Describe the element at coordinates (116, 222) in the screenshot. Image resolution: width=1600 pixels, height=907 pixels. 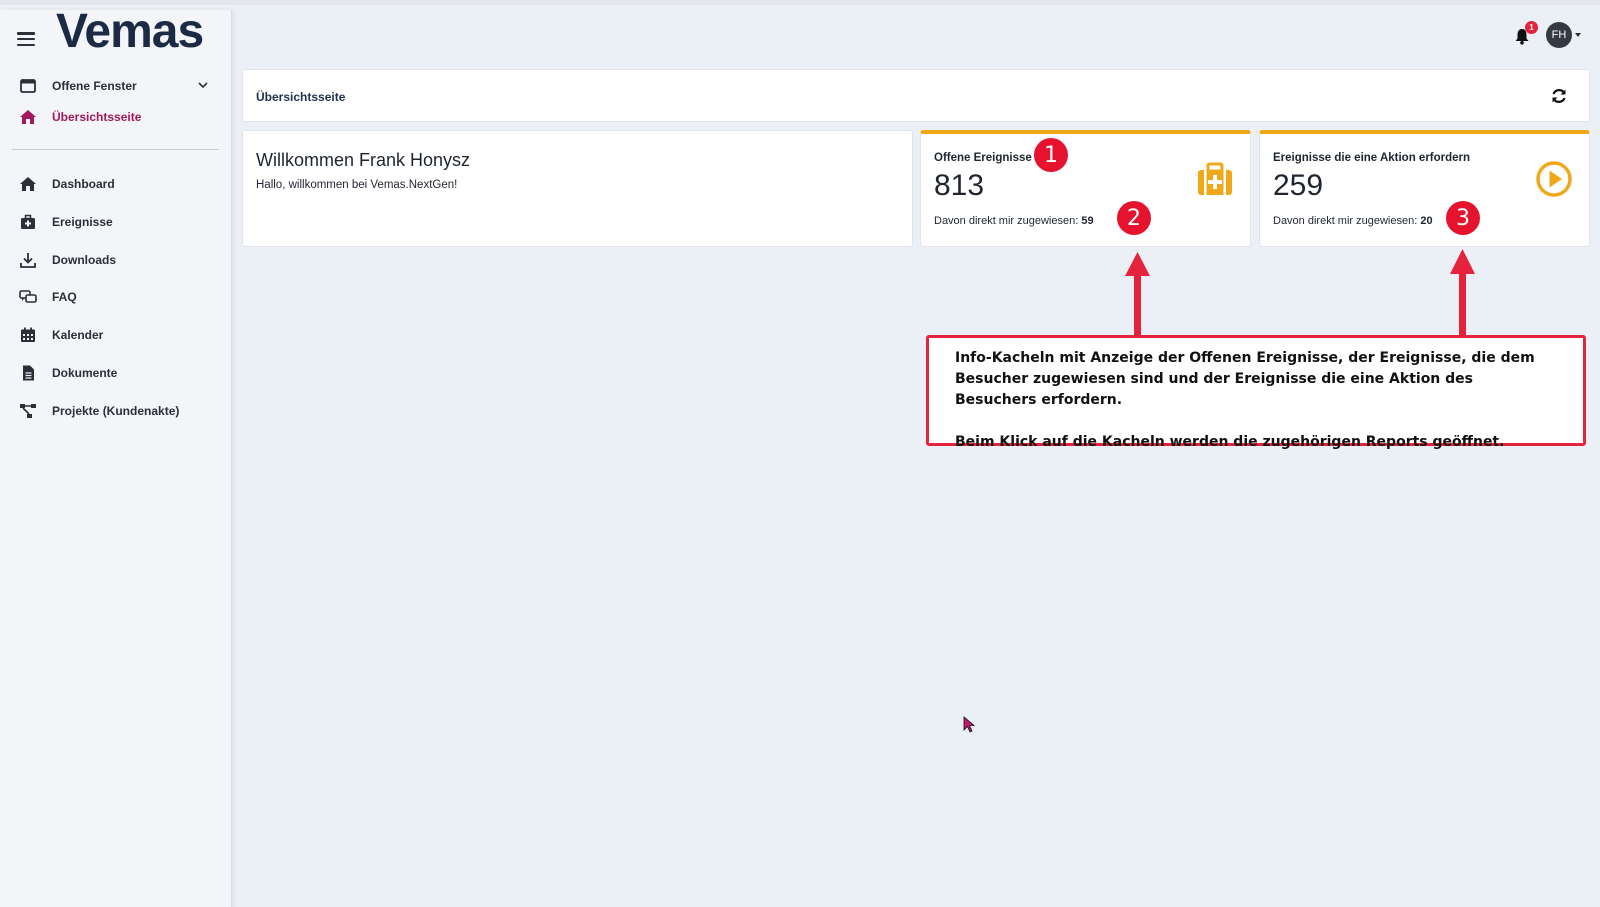
I see `sidebar-item-ereignisse: Ereignisse` at that location.